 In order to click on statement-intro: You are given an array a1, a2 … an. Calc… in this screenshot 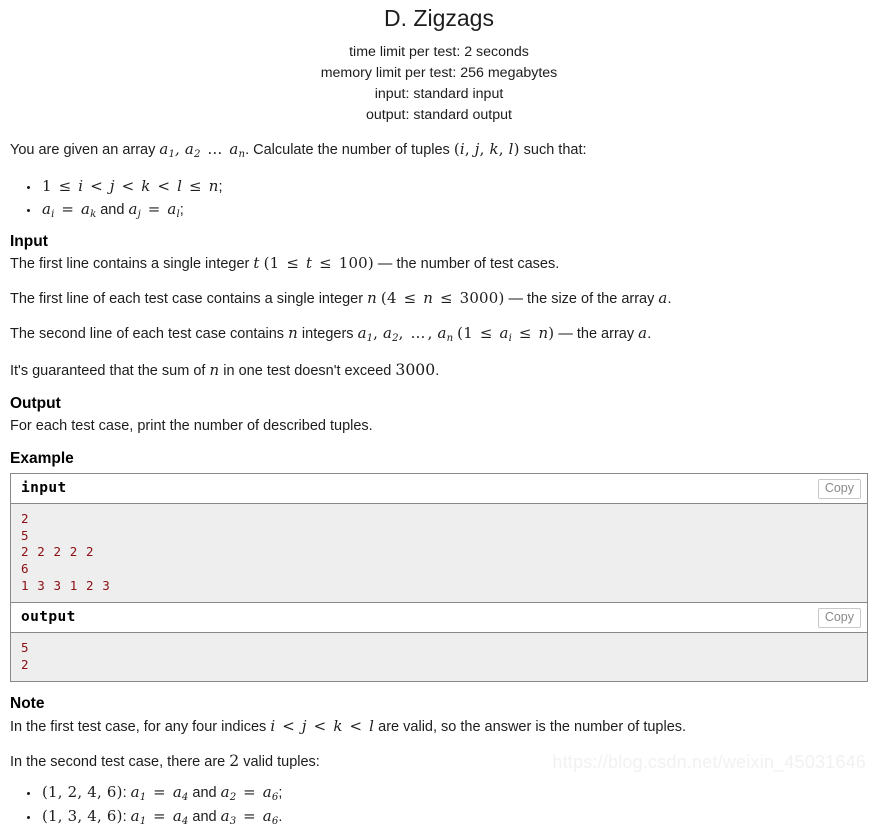, I will do `click(439, 150)`.